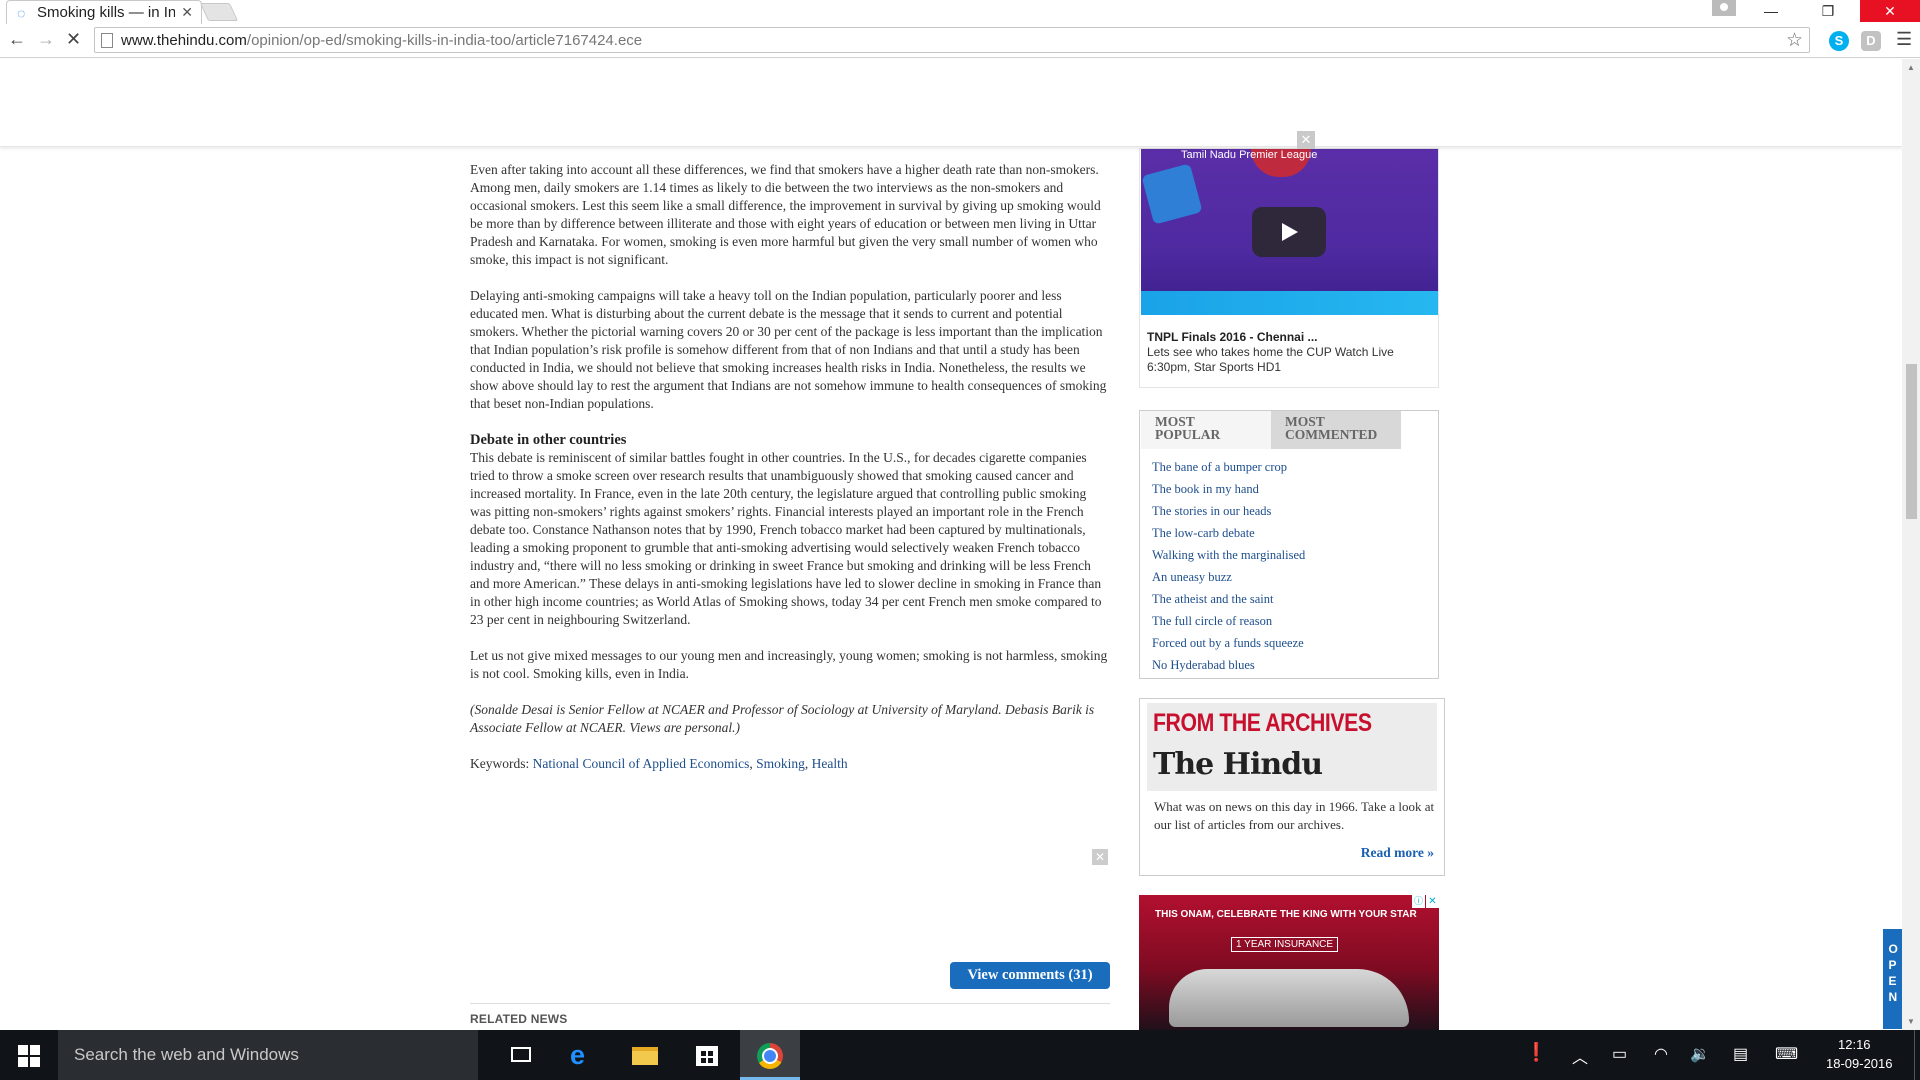  Describe the element at coordinates (790, 1003) in the screenshot. I see `divider` at that location.